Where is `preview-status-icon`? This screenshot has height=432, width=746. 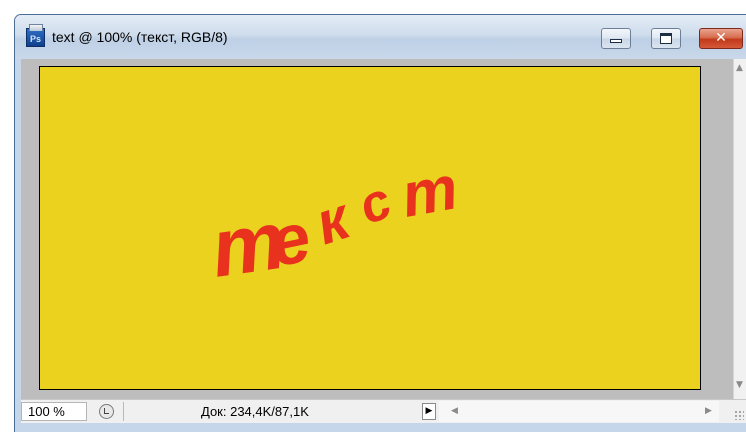 preview-status-icon is located at coordinates (106, 411).